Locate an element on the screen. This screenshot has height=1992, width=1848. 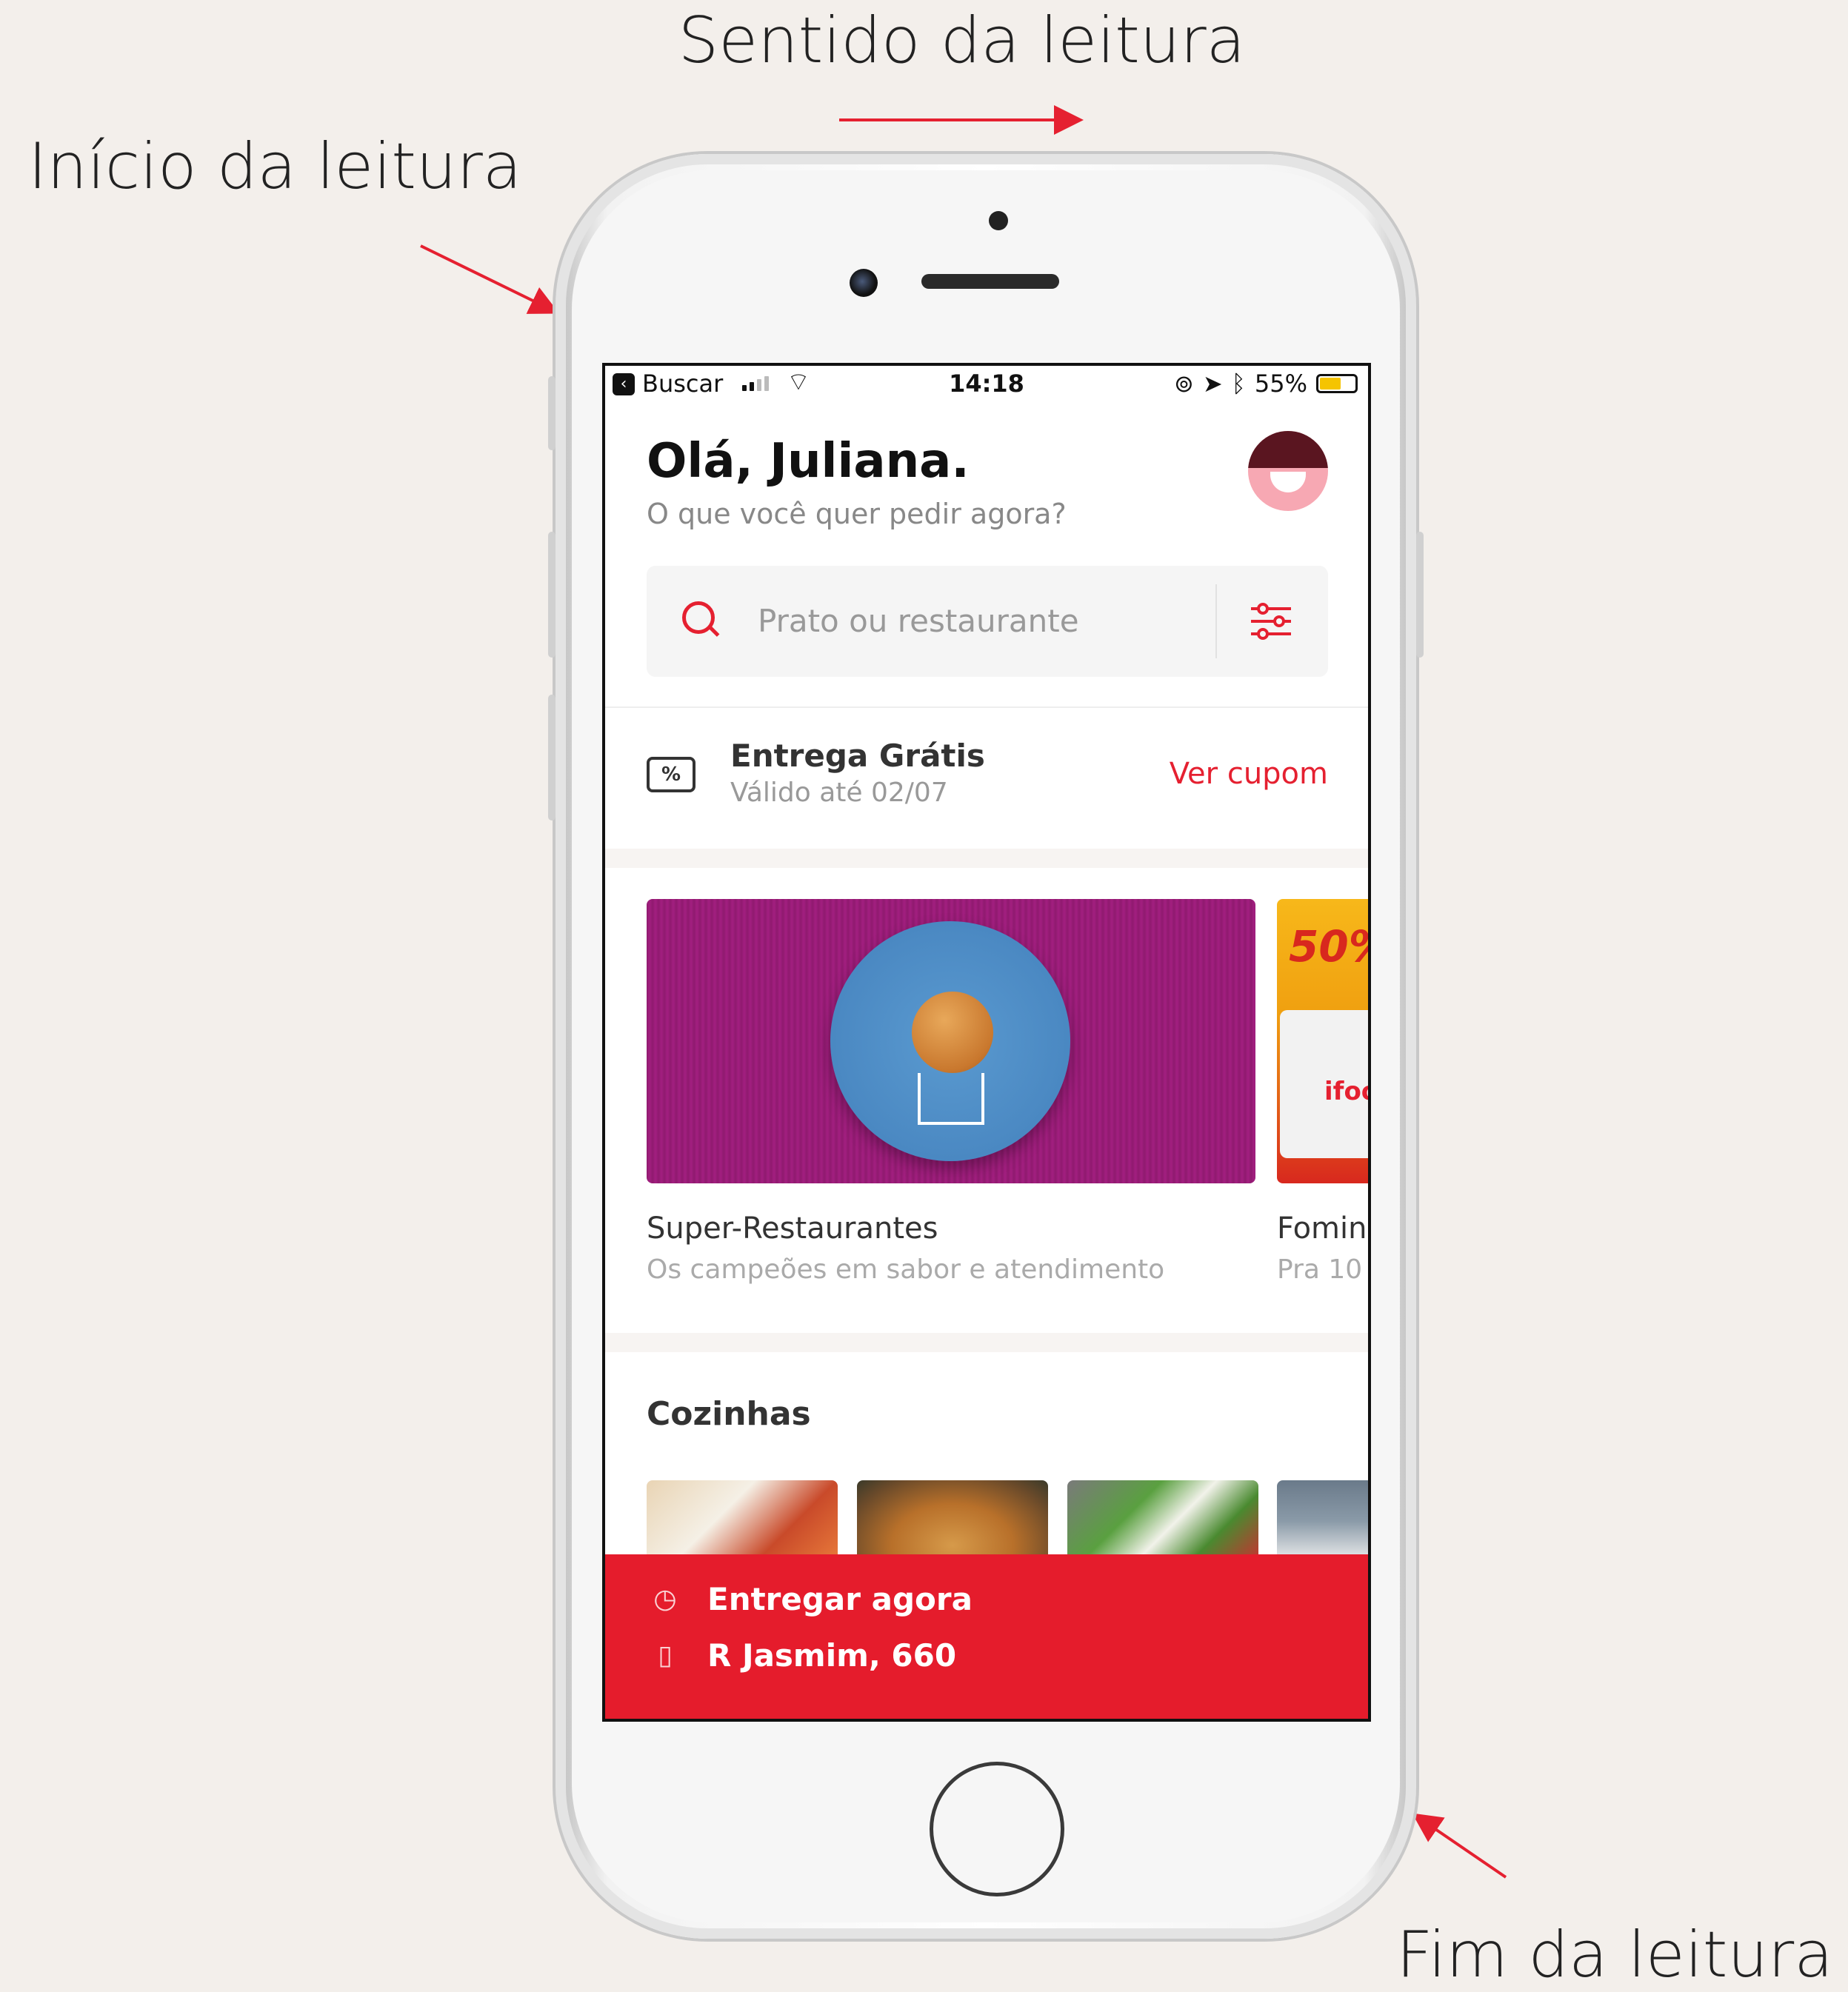
power-button is located at coordinates (1420, 595).